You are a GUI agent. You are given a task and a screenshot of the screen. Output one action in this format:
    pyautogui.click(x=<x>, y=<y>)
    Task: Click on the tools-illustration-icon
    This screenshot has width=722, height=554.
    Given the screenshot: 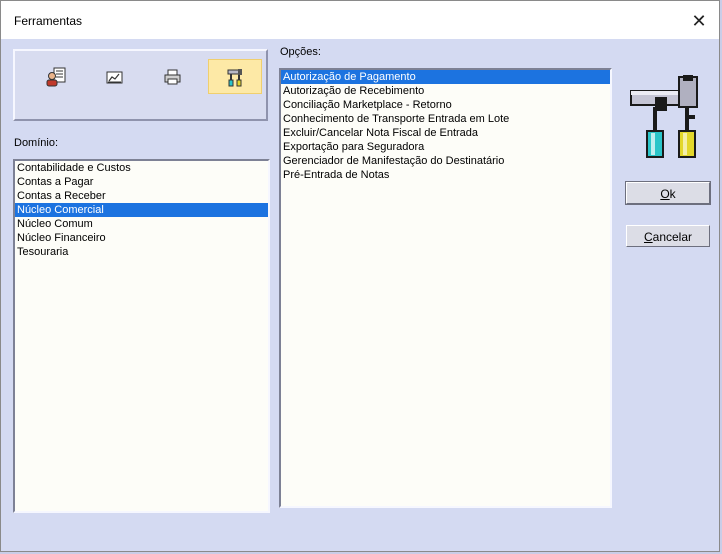 What is the action you would take?
    pyautogui.click(x=665, y=115)
    